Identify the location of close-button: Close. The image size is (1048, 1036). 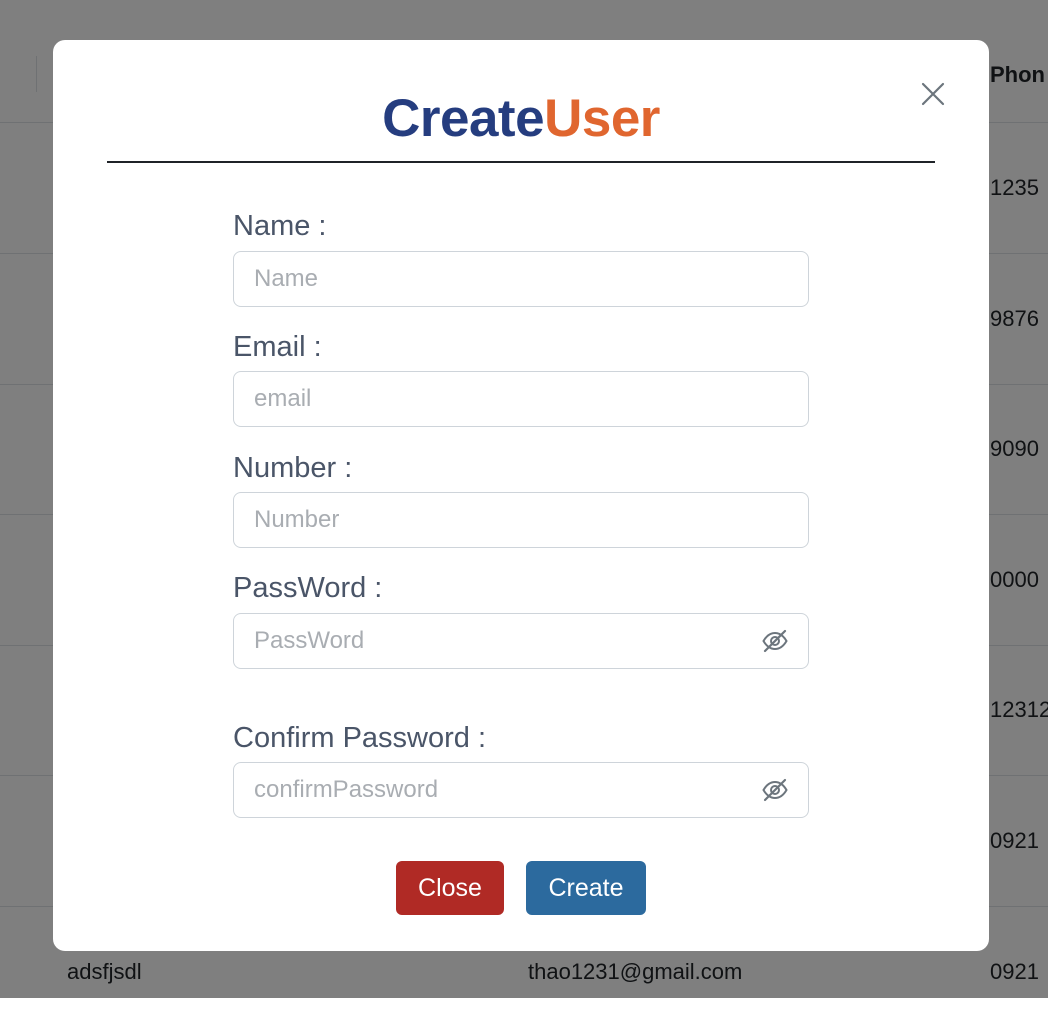
(450, 888).